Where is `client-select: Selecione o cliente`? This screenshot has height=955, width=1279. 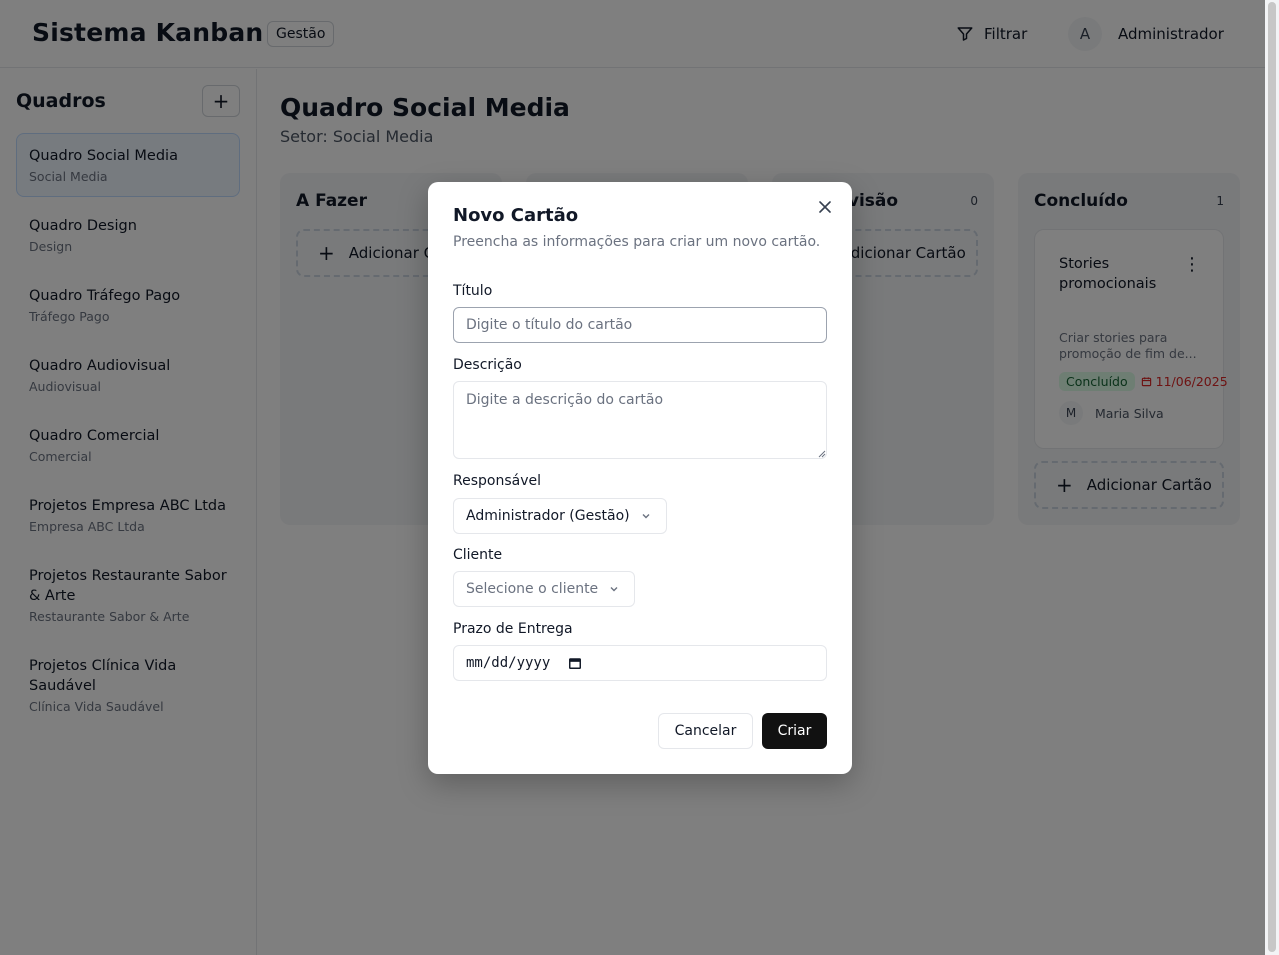 client-select: Selecione o cliente is located at coordinates (544, 589).